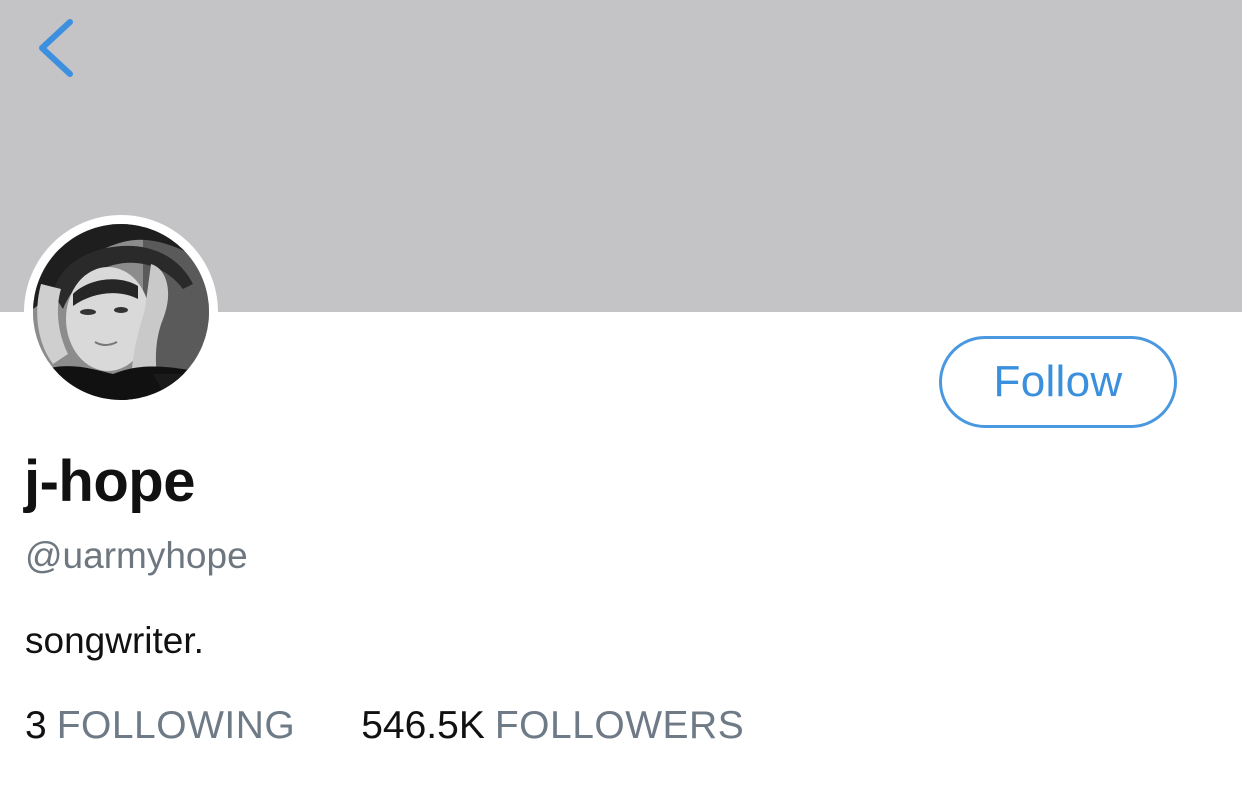  I want to click on following-stat: 3 FOLLOWING, so click(160, 726).